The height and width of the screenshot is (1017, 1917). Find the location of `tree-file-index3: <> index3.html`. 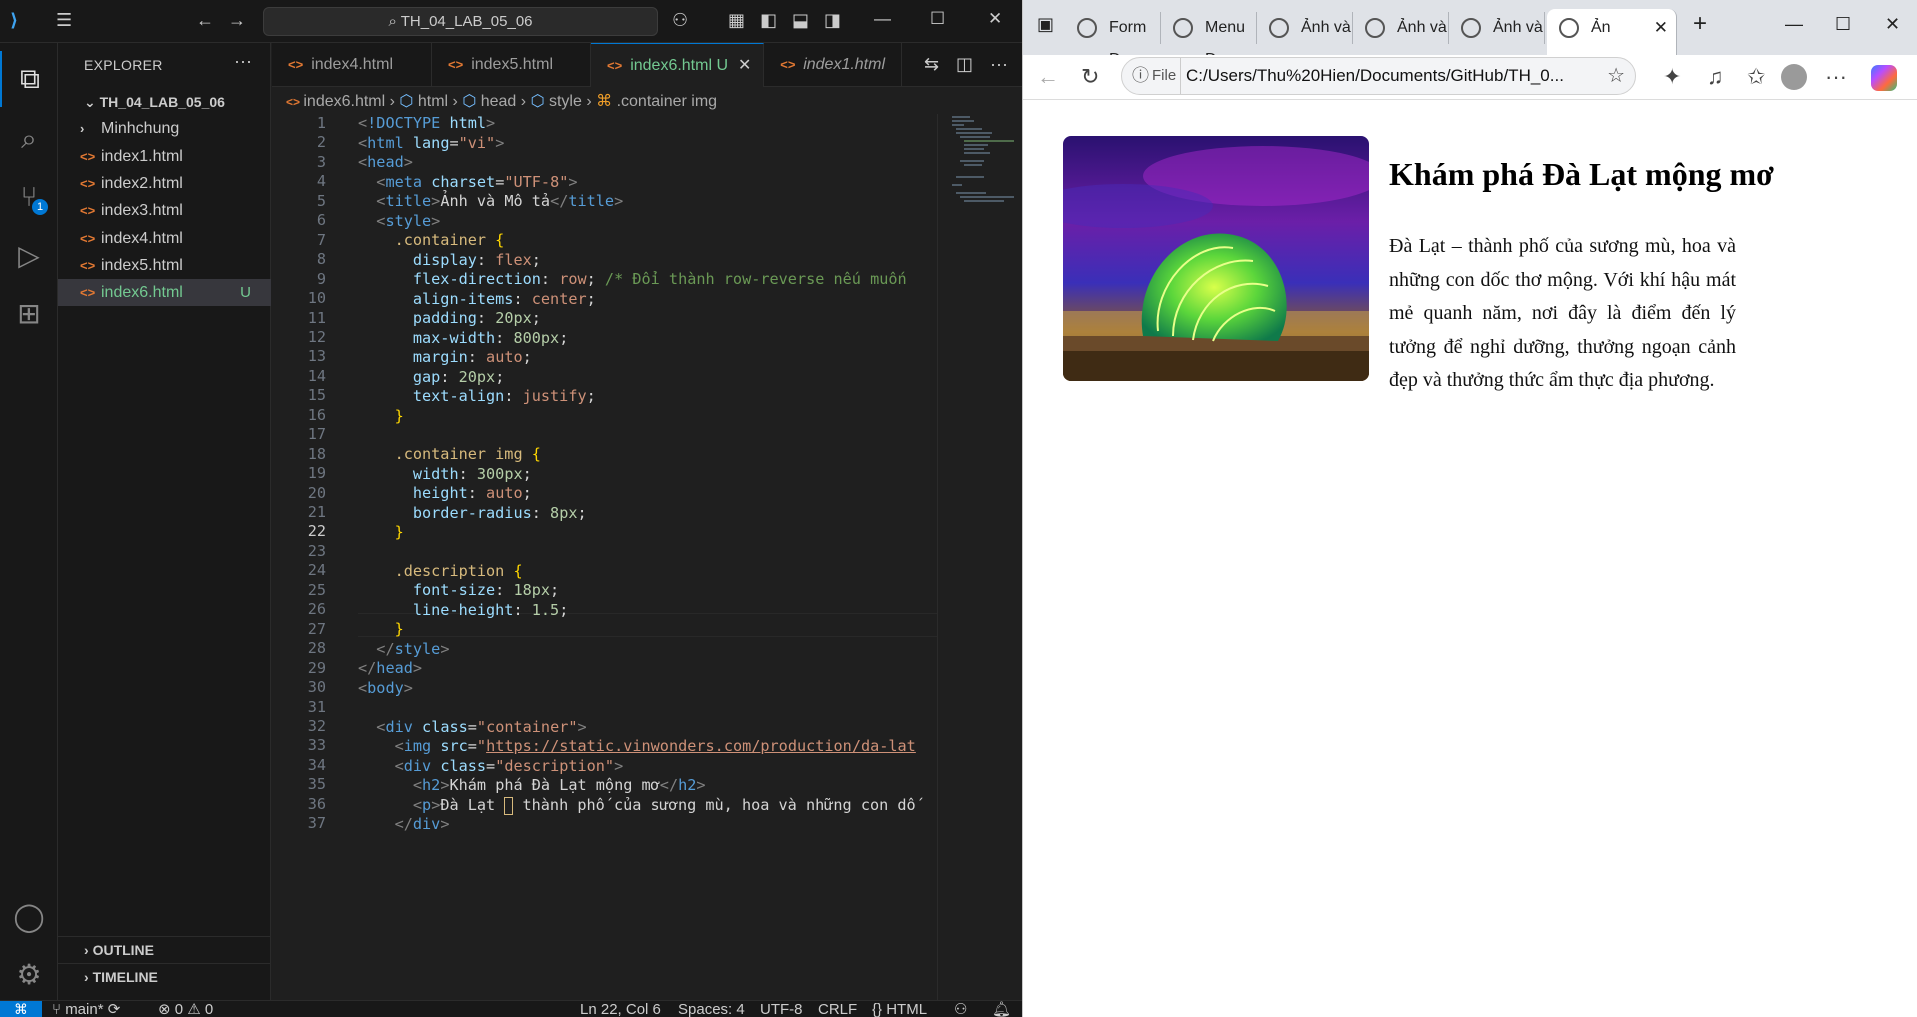

tree-file-index3: <> index3.html is located at coordinates (164, 210).